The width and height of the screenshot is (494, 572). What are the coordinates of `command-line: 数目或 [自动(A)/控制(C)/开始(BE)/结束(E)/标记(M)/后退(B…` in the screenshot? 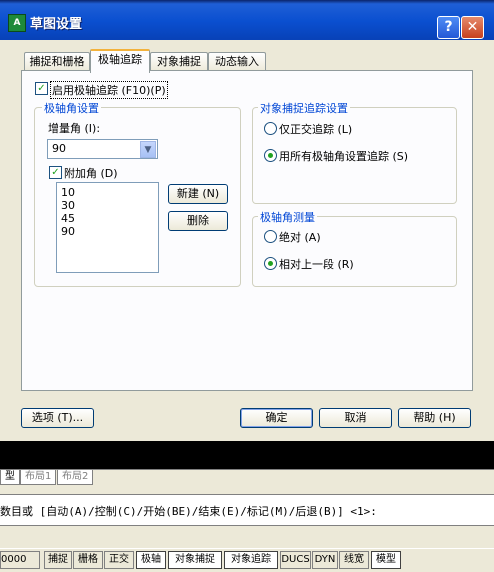 It's located at (247, 510).